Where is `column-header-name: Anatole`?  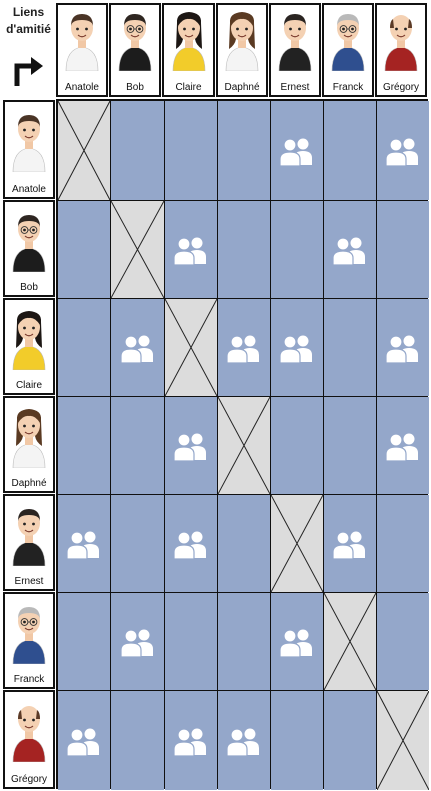
column-header-name: Anatole is located at coordinates (82, 87).